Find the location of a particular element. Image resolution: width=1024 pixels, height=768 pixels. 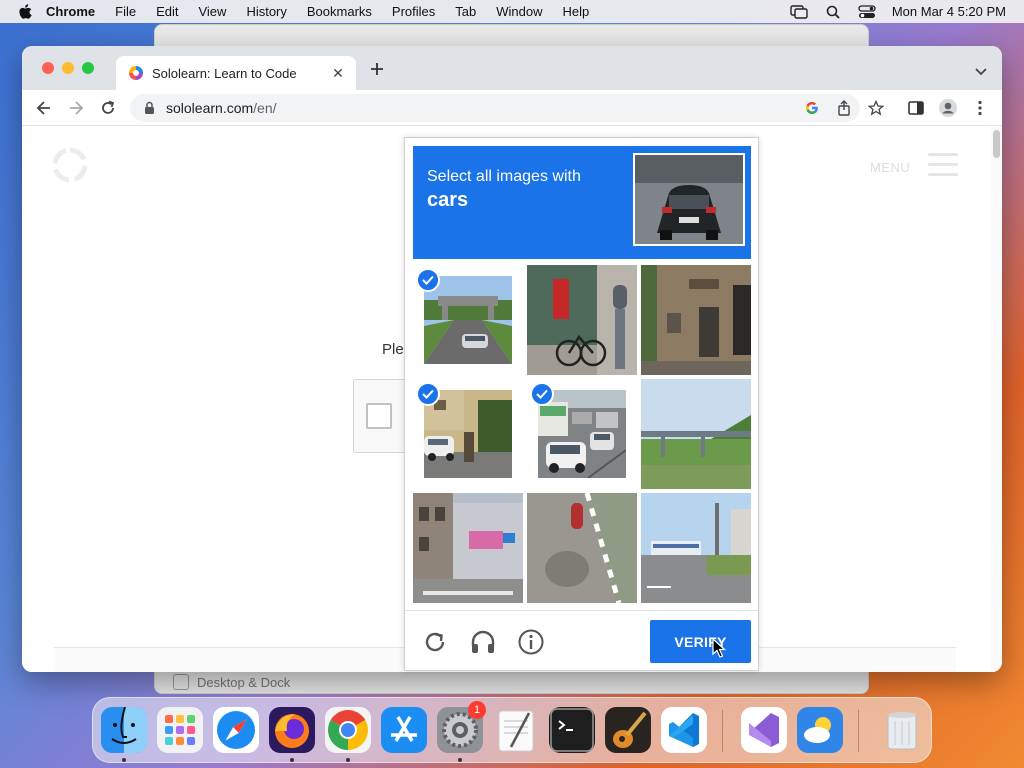

terminal-icon is located at coordinates (572, 730).